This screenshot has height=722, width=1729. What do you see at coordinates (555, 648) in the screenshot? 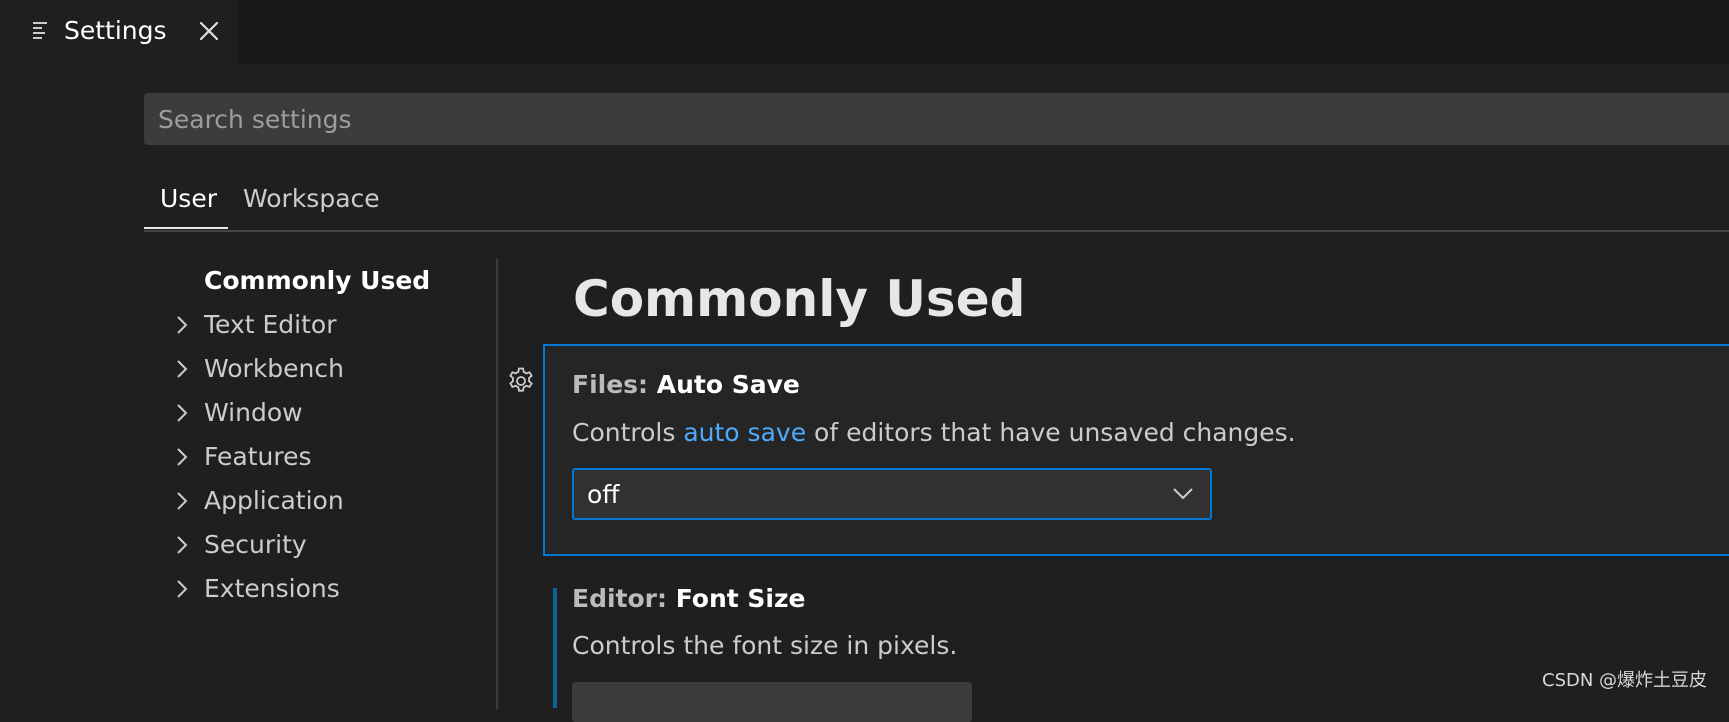
I see `modified-indicator` at bounding box center [555, 648].